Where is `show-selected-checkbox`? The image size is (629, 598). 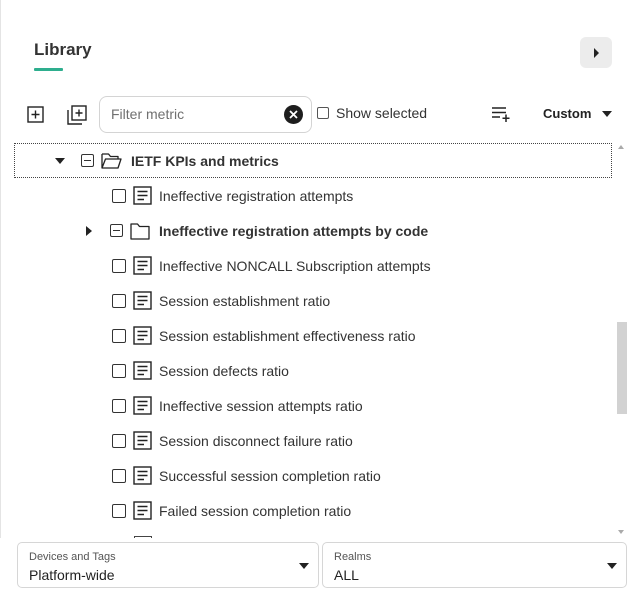 show-selected-checkbox is located at coordinates (323, 113).